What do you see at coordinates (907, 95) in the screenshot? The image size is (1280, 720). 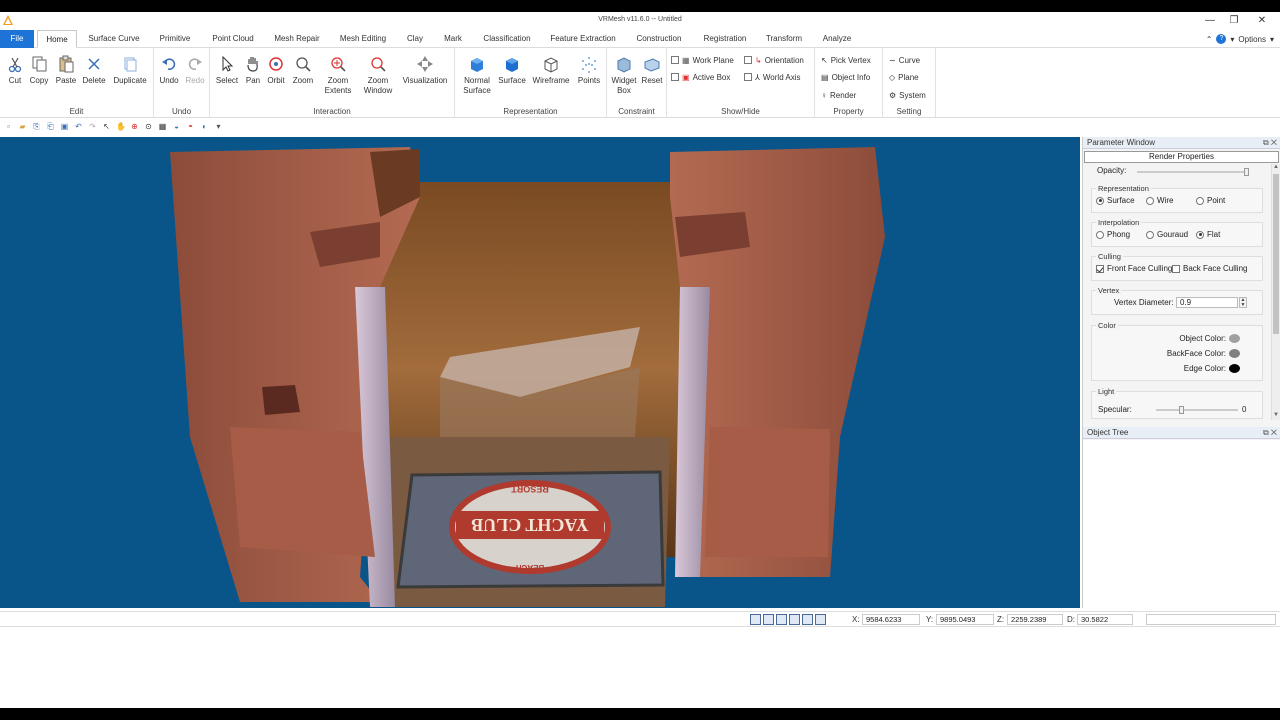 I see `system-setting-button: ⚙ System` at bounding box center [907, 95].